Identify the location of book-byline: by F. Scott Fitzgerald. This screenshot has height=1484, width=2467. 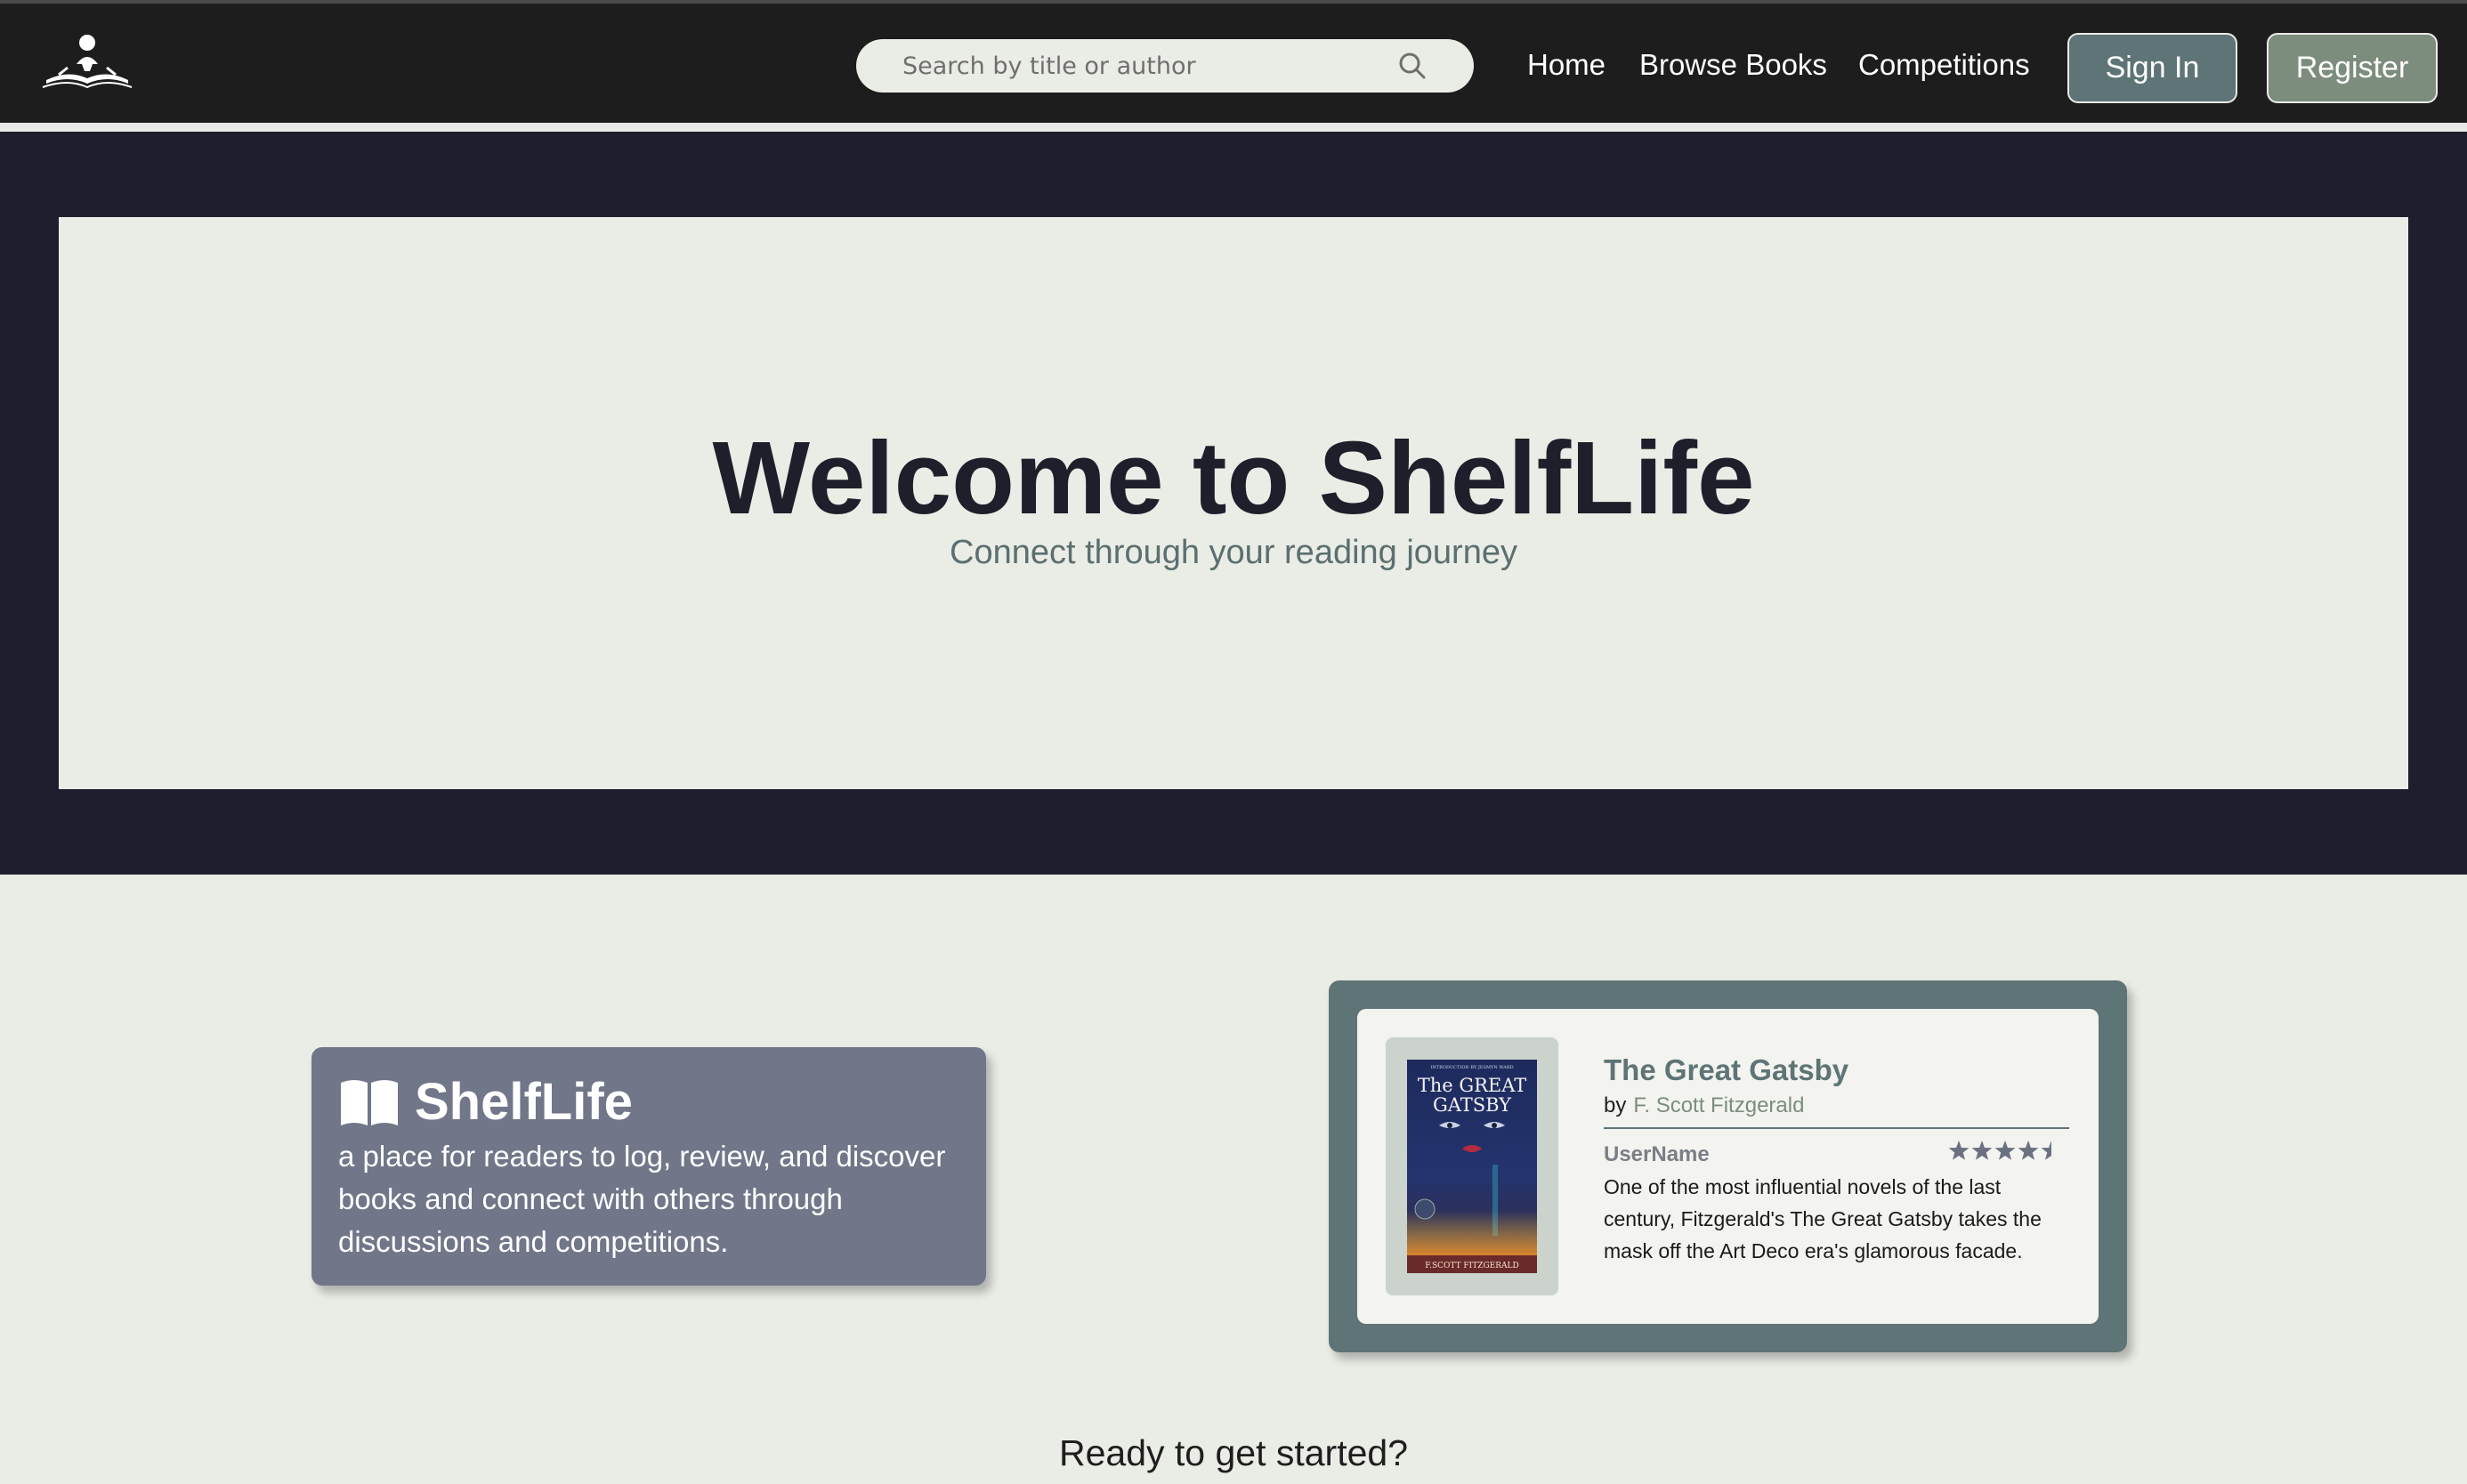
(1704, 1105).